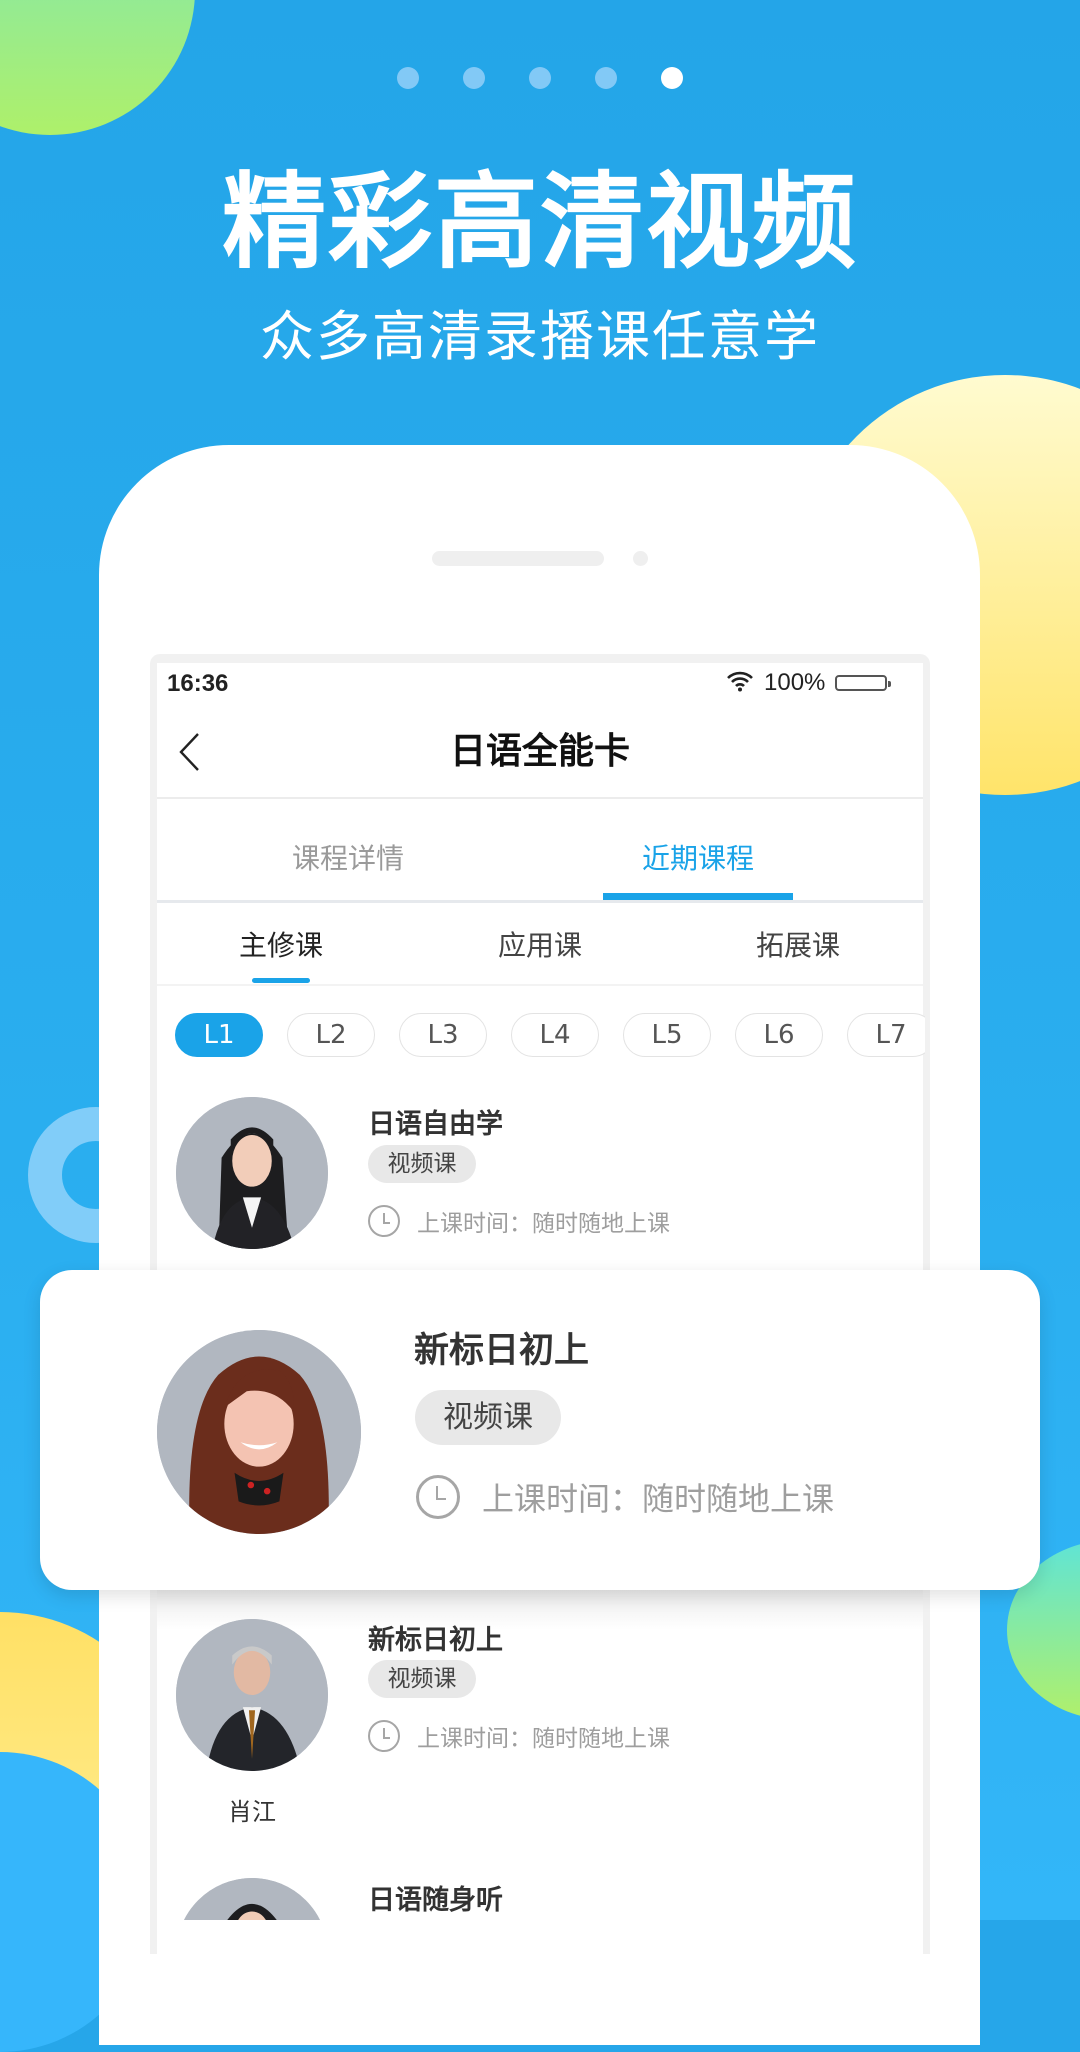 The image size is (1080, 2052). What do you see at coordinates (540, 1180) in the screenshot?
I see `course-list-item: 日语自由学 视频课 上课时间：随时随地上课` at bounding box center [540, 1180].